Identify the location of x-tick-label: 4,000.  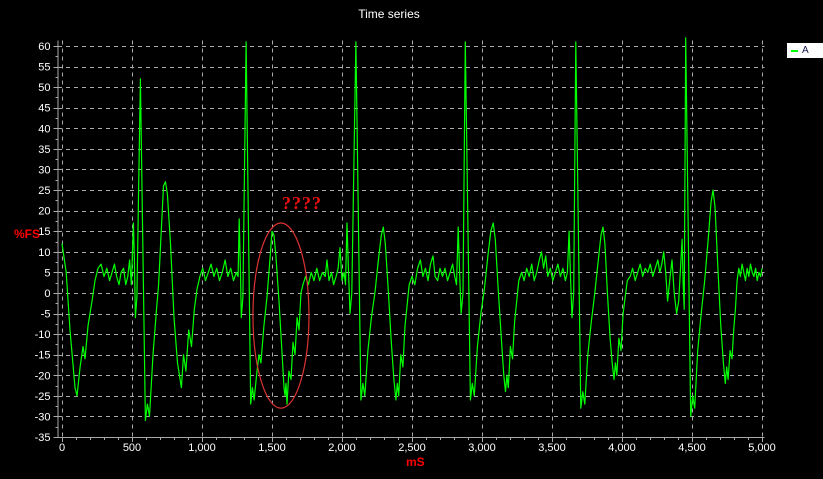
(622, 448).